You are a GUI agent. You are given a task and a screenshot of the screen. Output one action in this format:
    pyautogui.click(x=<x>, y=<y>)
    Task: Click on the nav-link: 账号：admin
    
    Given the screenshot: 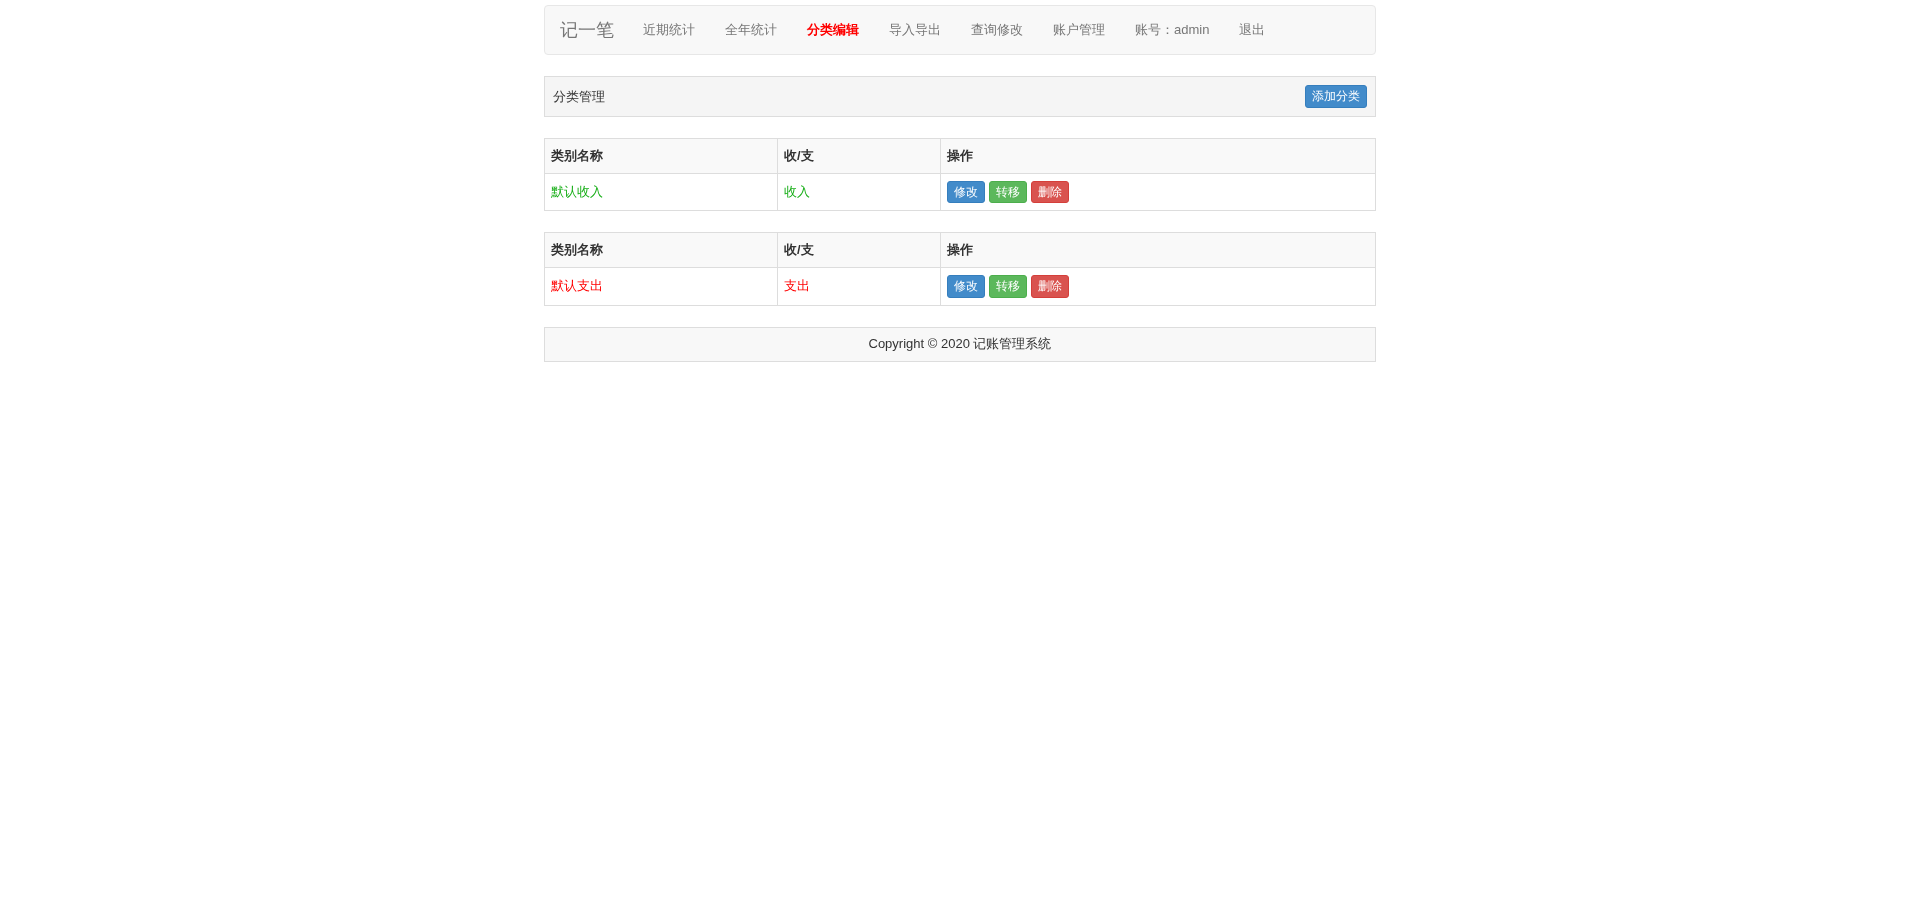 What is the action you would take?
    pyautogui.click(x=1172, y=30)
    